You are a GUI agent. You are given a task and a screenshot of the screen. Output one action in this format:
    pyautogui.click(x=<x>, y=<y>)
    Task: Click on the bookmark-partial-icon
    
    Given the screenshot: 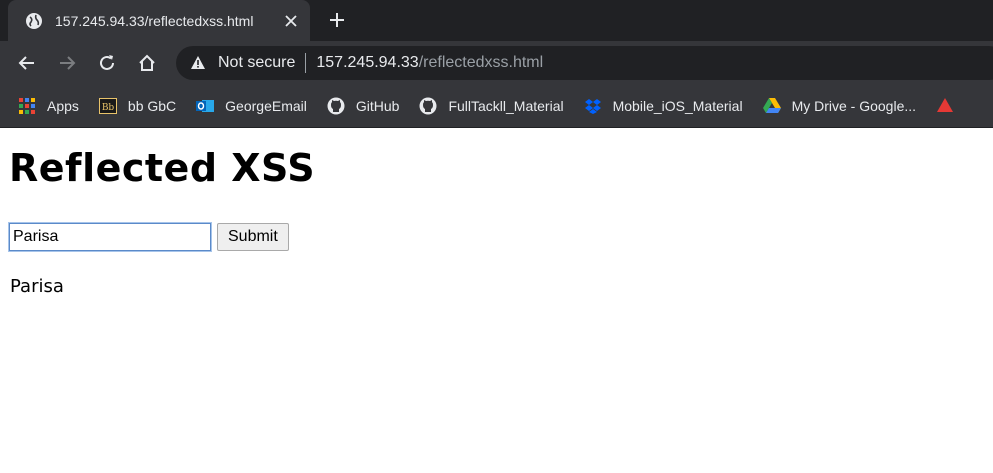 What is the action you would take?
    pyautogui.click(x=945, y=106)
    